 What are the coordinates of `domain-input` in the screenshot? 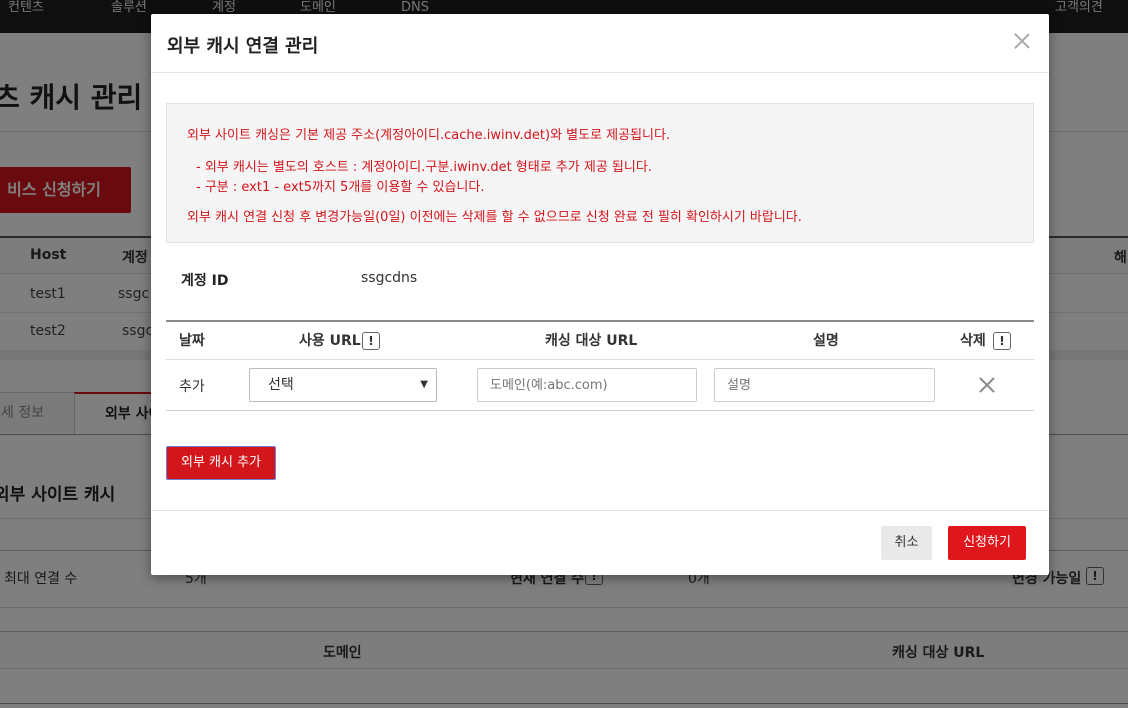 It's located at (587, 385).